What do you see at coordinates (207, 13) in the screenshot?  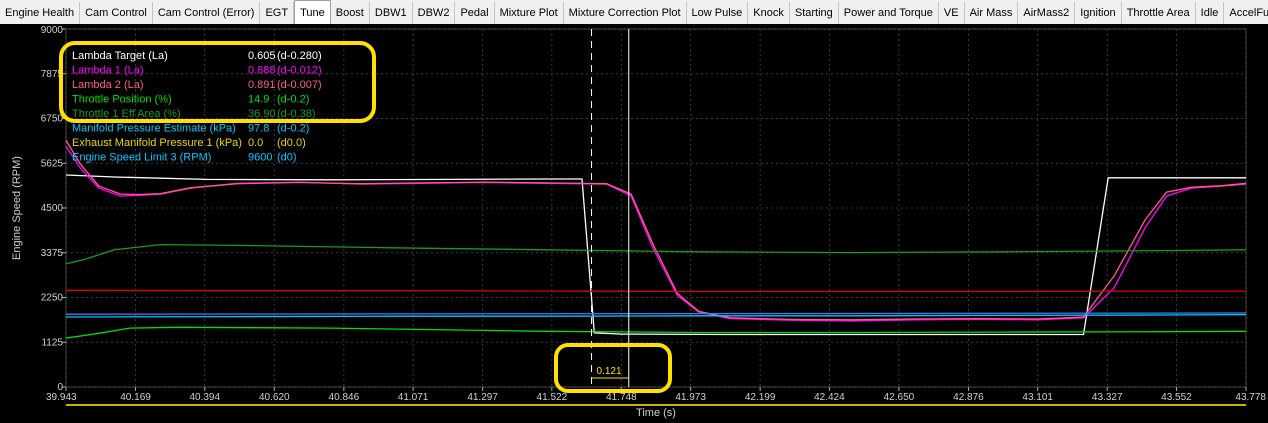 I see `tab-cam-control-error: Cam Control (Error)` at bounding box center [207, 13].